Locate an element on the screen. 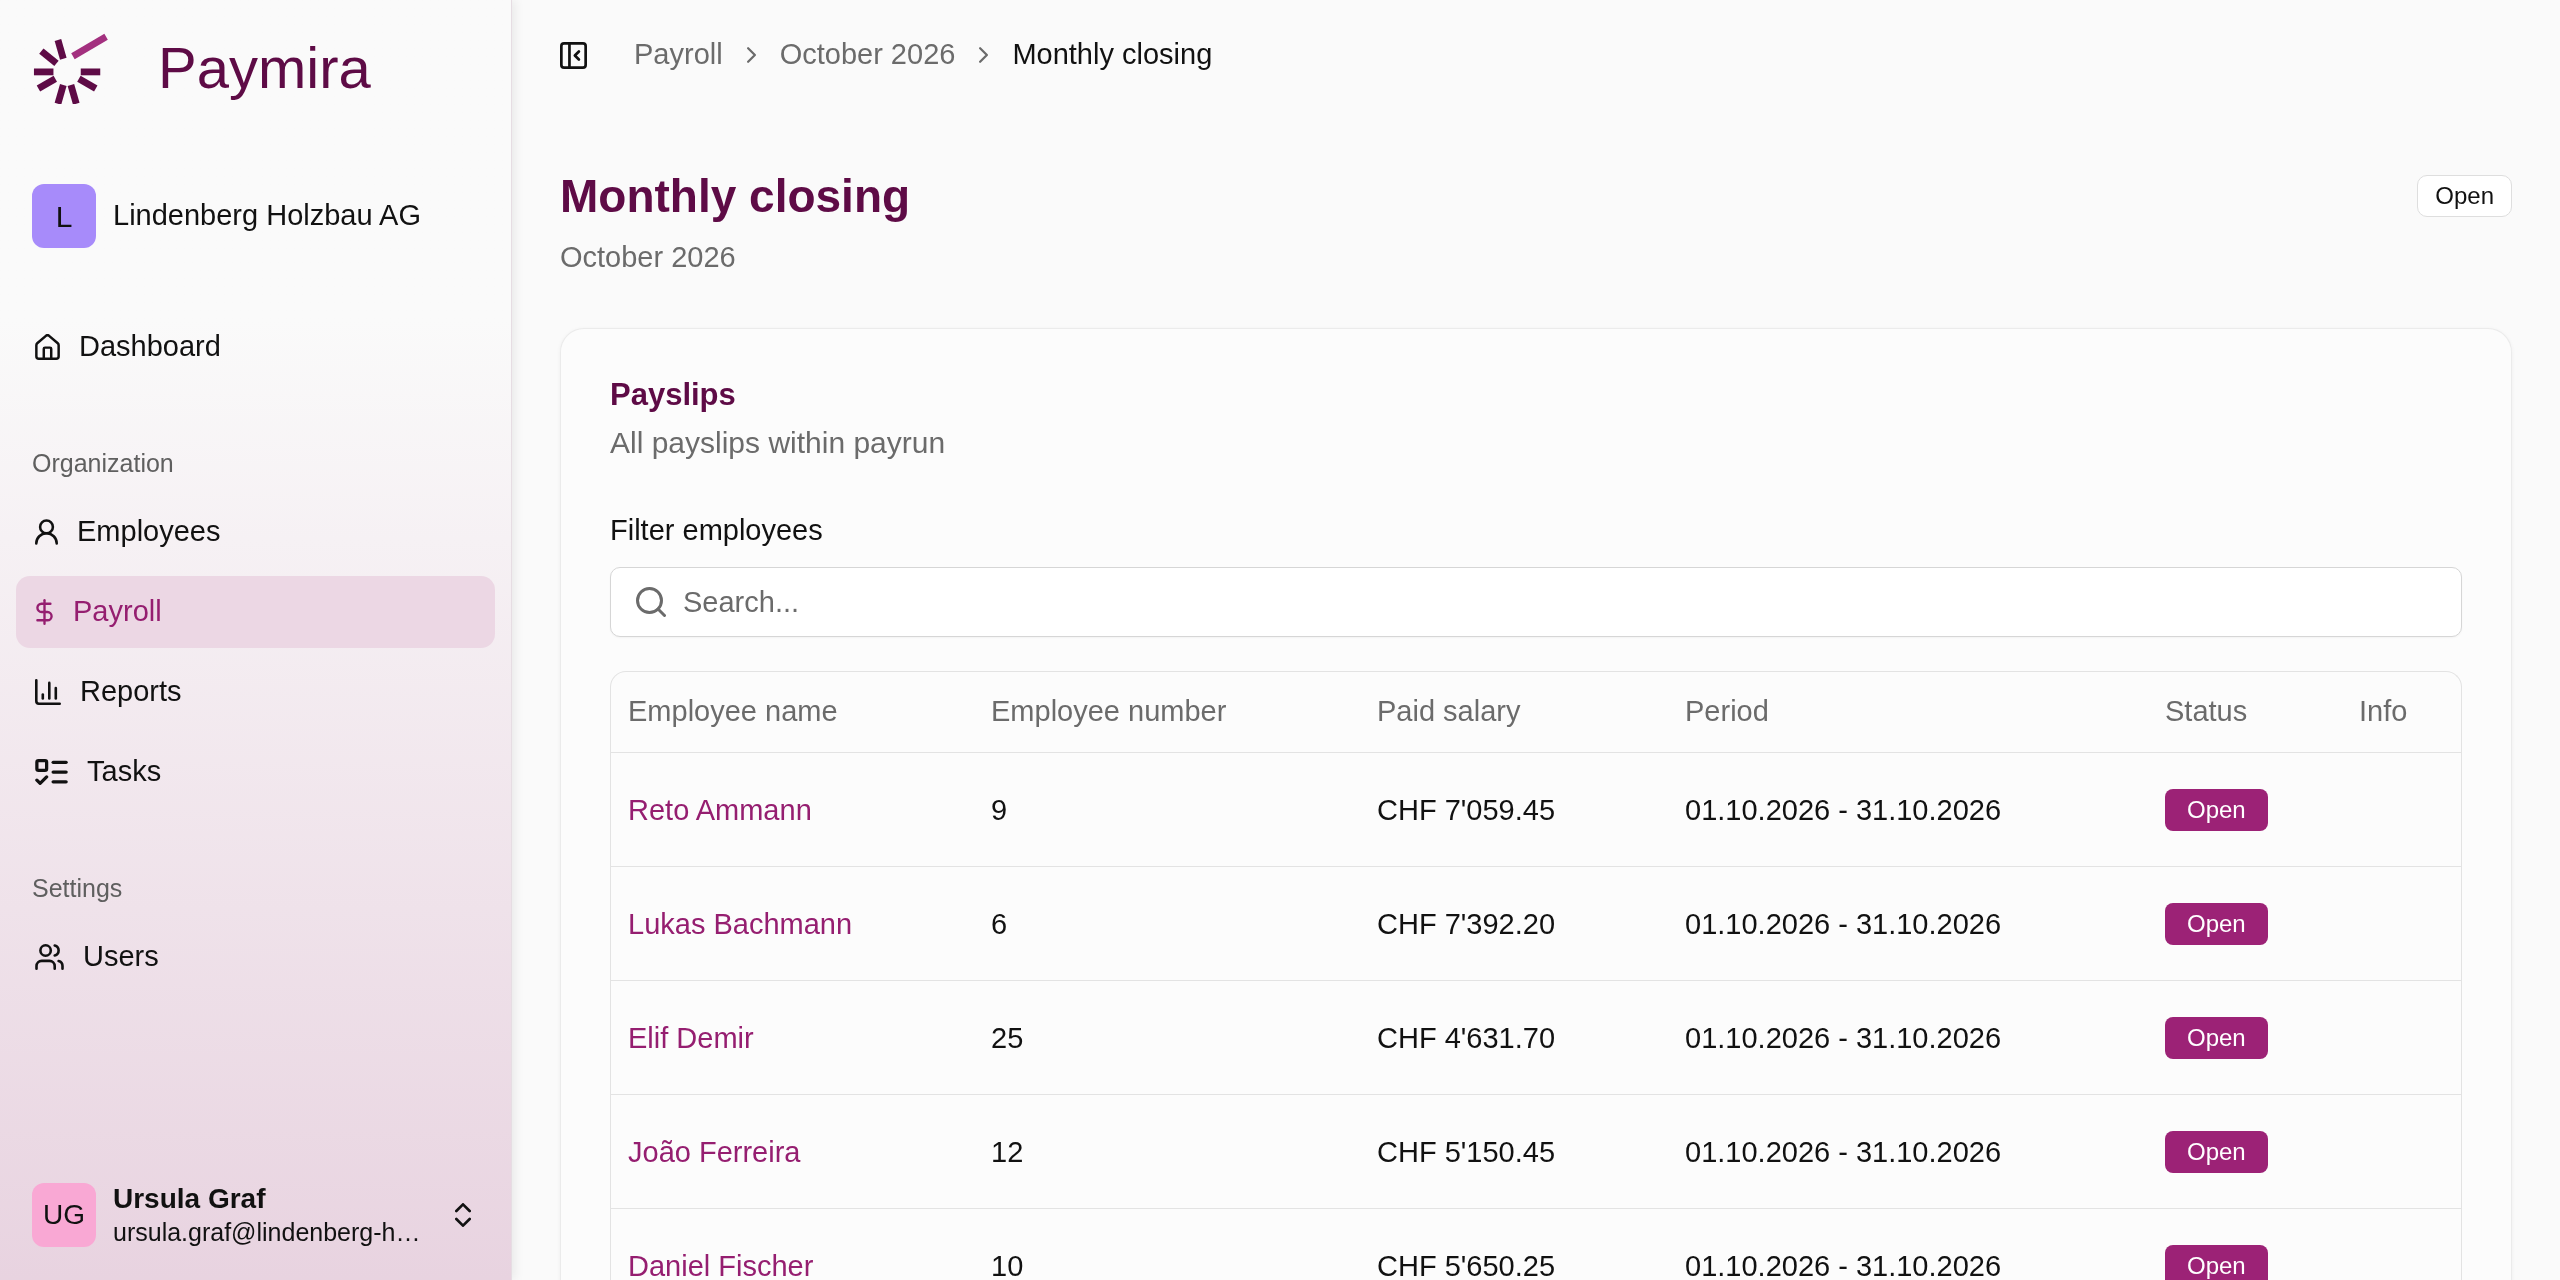 The image size is (2560, 1280). home-icon is located at coordinates (47, 347).